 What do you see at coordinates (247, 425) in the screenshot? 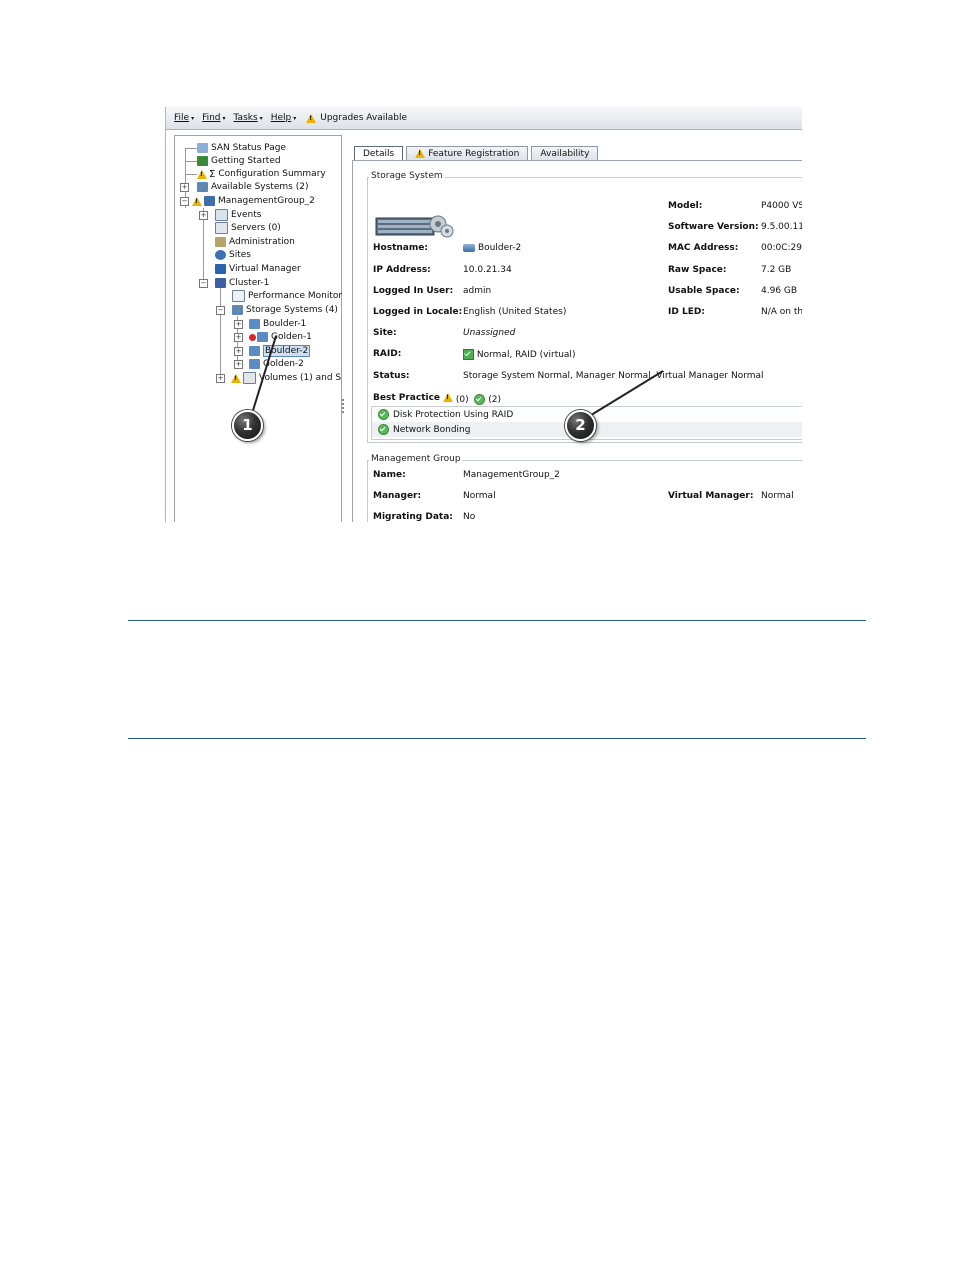
I see `callout-1: 1` at bounding box center [247, 425].